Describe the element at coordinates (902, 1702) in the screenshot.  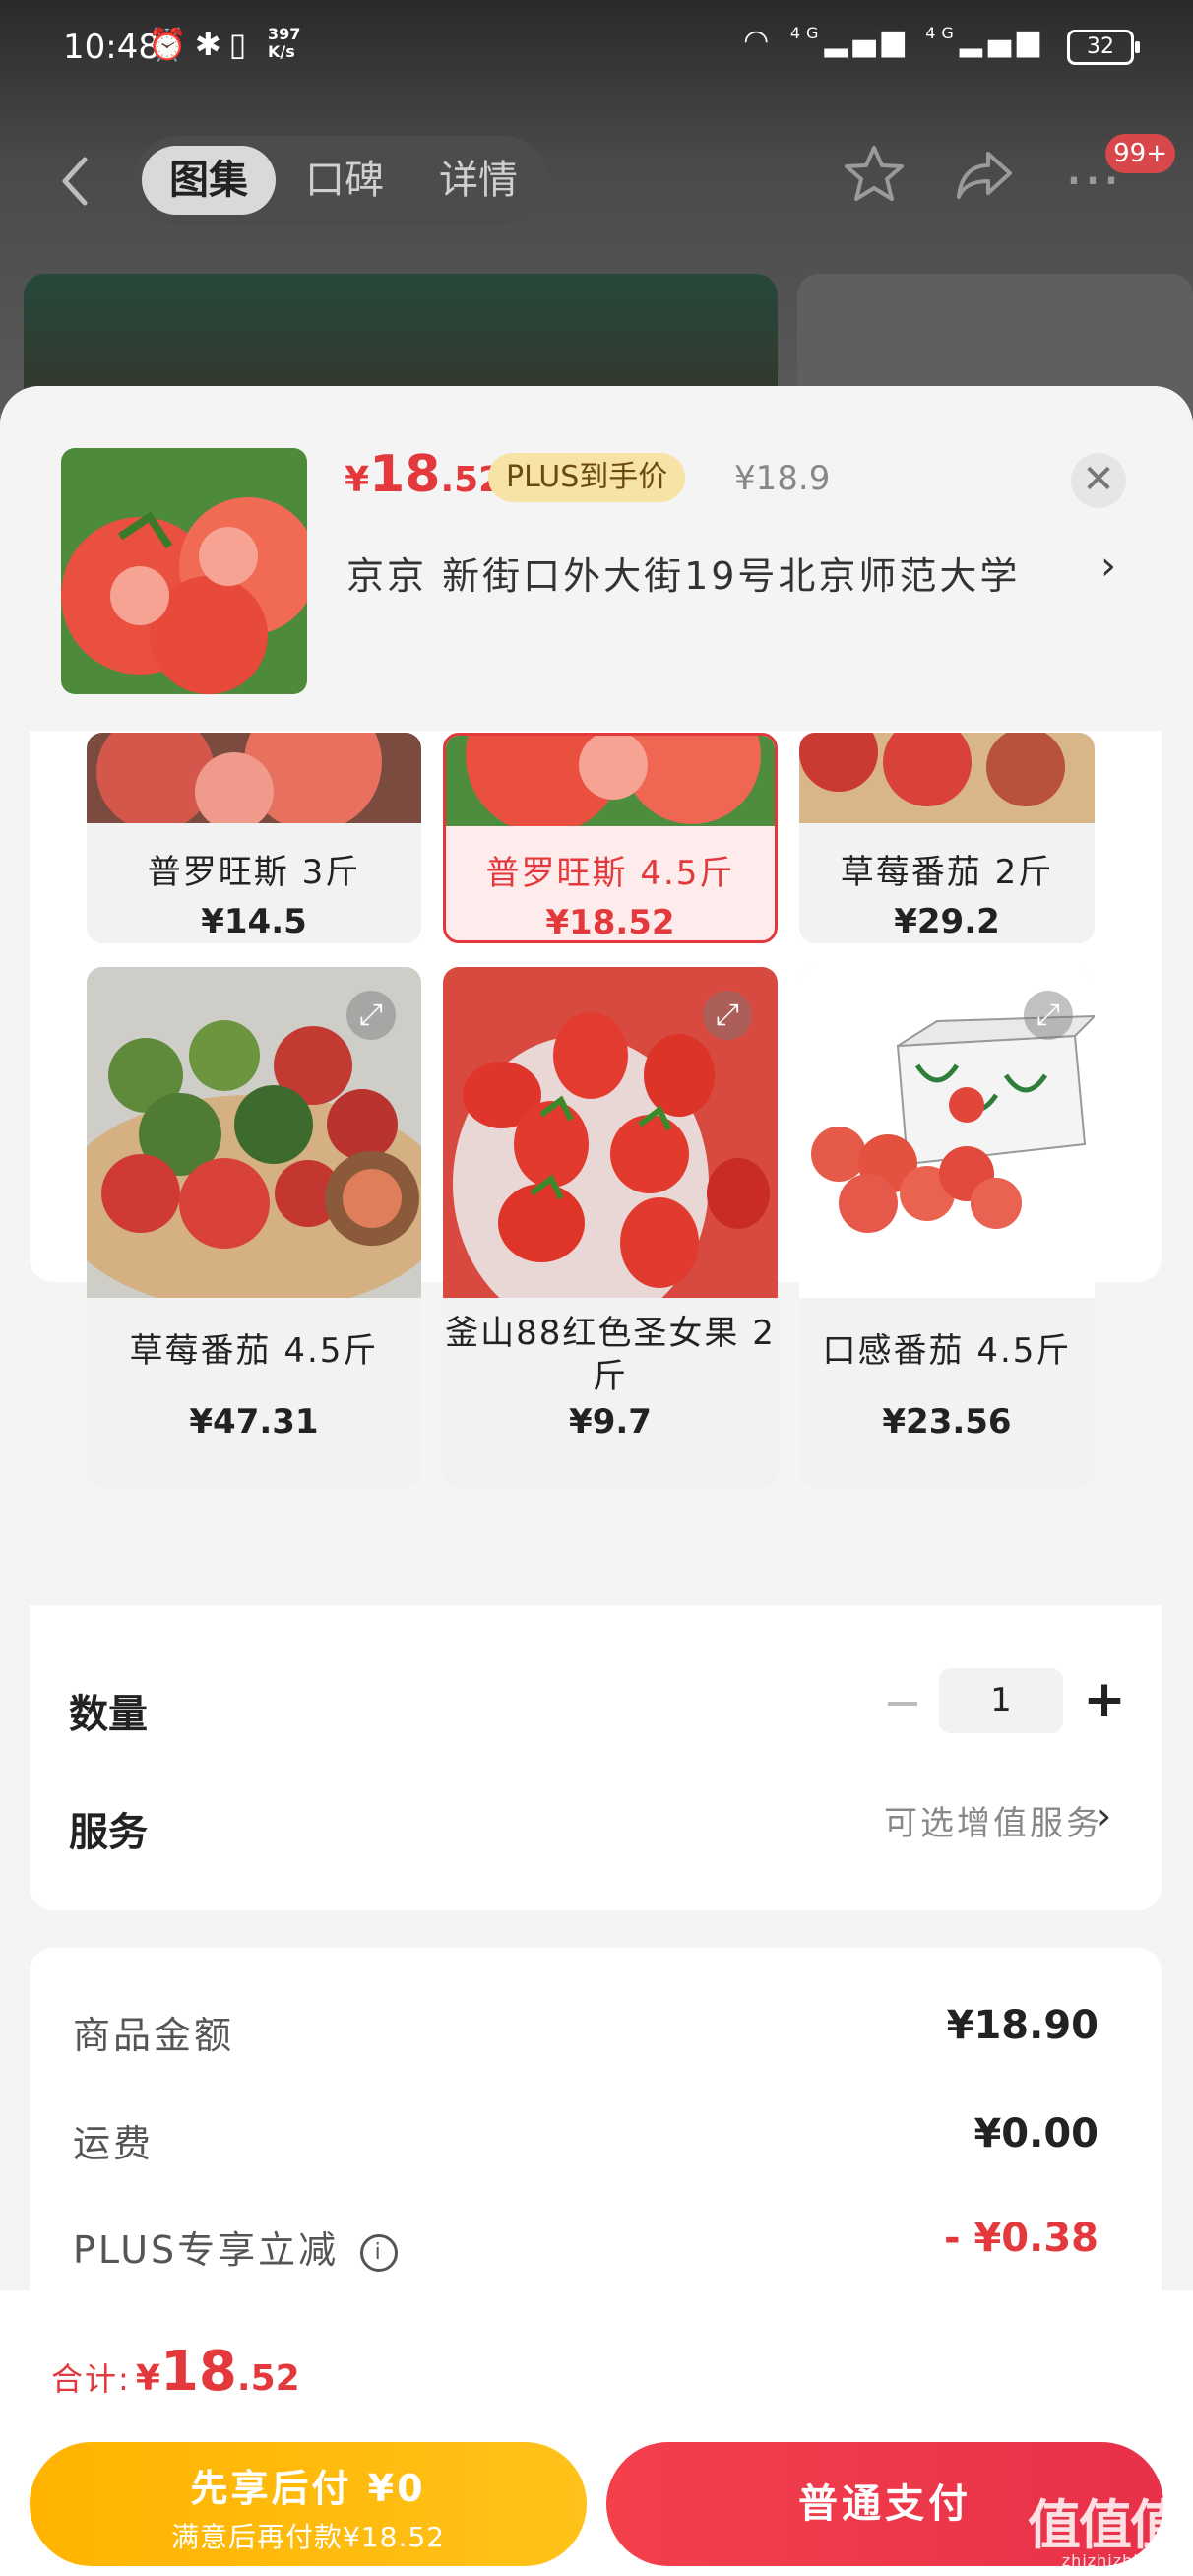
I see `quantity-decrease-button: −` at that location.